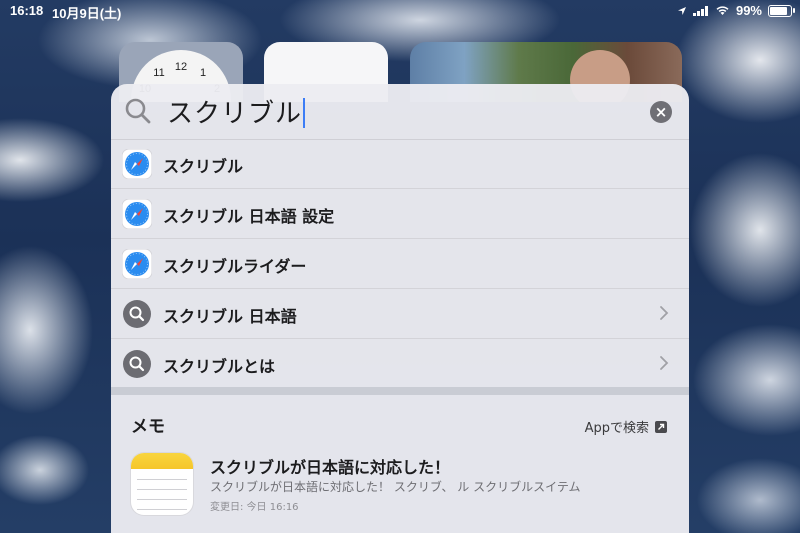 The width and height of the screenshot is (800, 533). Describe the element at coordinates (249, 216) in the screenshot. I see `suggestion-label: スクリブル 日本語 設定` at that location.